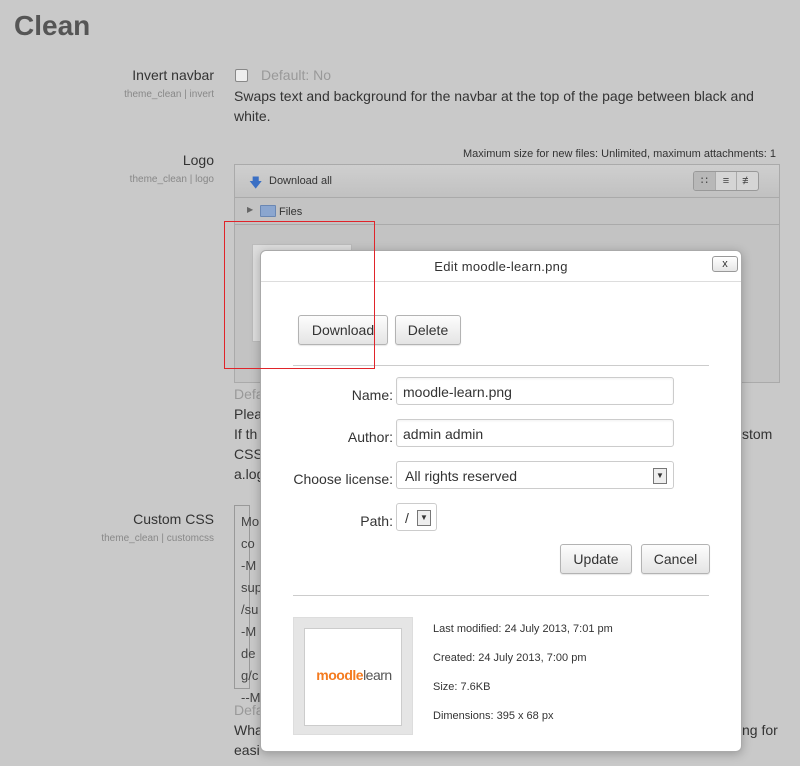 The width and height of the screenshot is (800, 766). I want to click on custom-css-desc-line2: easi, so click(247, 750).